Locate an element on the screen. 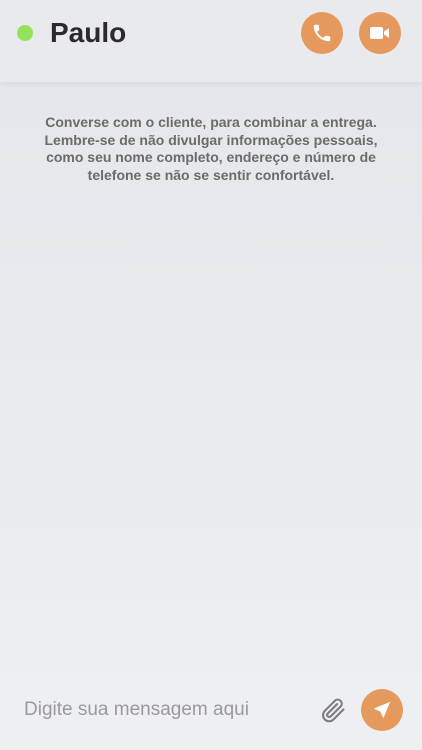 The image size is (422, 750). message-composer is located at coordinates (211, 710).